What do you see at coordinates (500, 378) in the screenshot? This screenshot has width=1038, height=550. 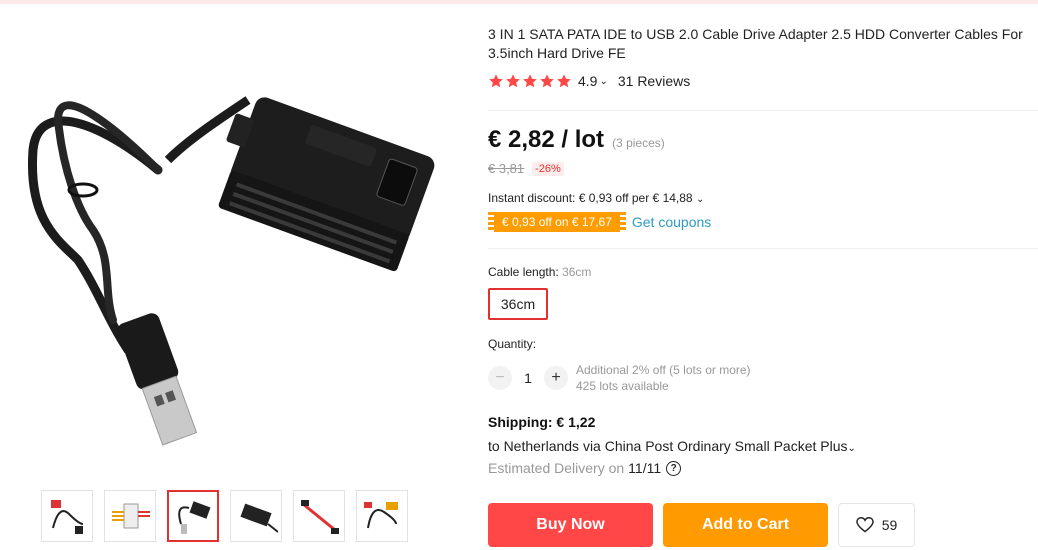 I see `decrease-button: −` at bounding box center [500, 378].